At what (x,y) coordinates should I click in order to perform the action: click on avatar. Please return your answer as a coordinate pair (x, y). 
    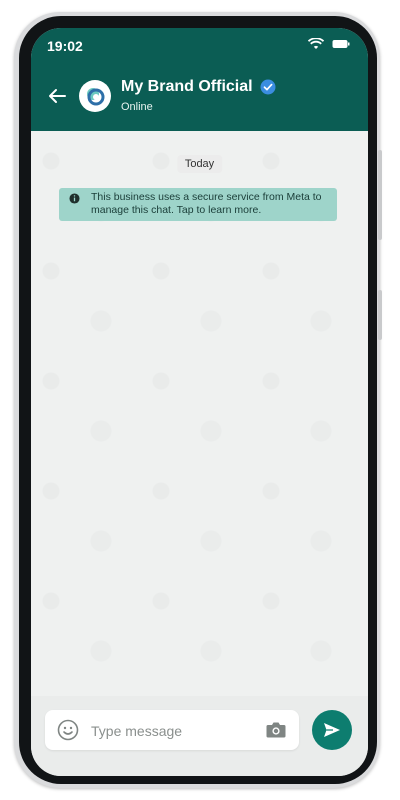
    Looking at the image, I should click on (95, 96).